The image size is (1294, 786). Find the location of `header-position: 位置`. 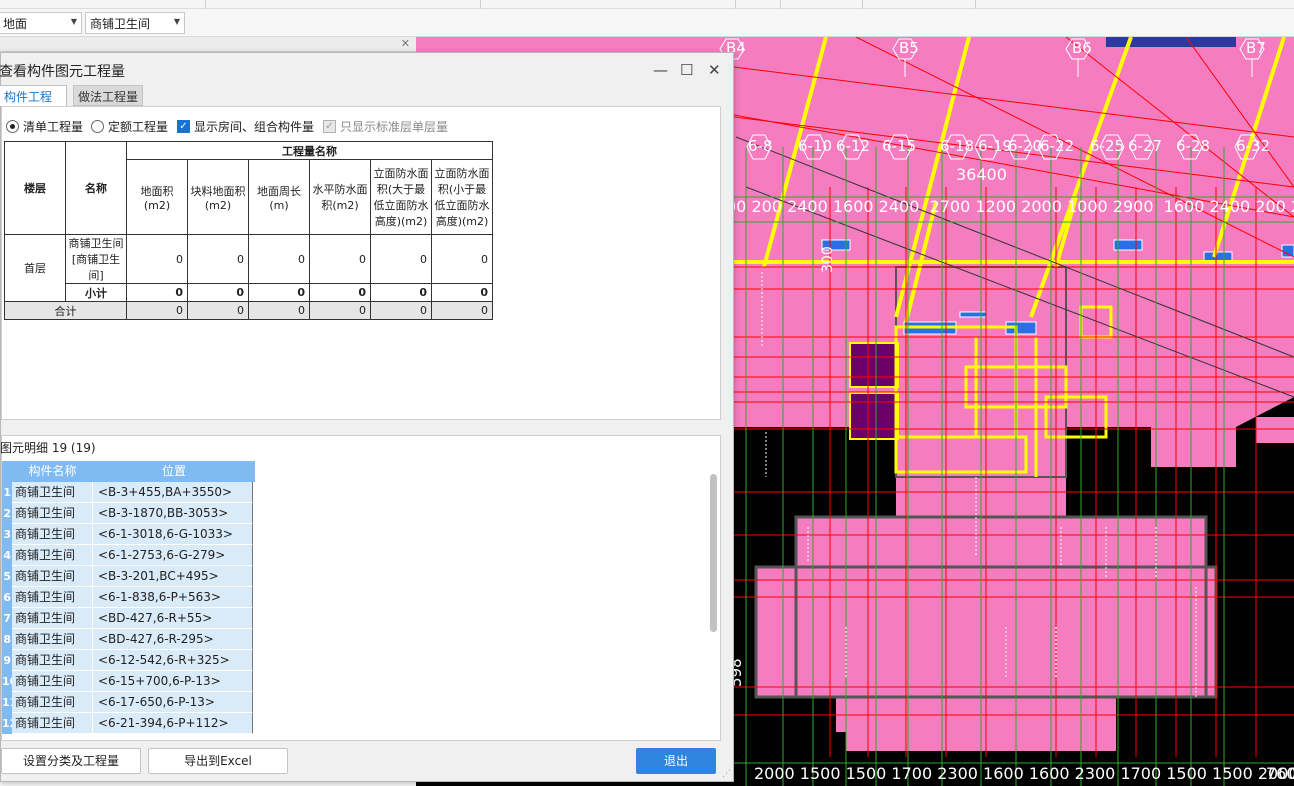

header-position: 位置 is located at coordinates (174, 471).